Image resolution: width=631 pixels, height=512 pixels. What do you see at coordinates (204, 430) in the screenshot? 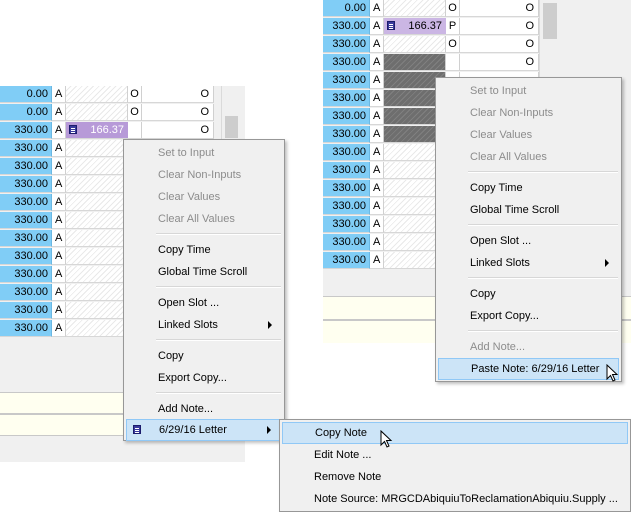
I see `menu-item-note-letter: 6/29/16 Letter` at bounding box center [204, 430].